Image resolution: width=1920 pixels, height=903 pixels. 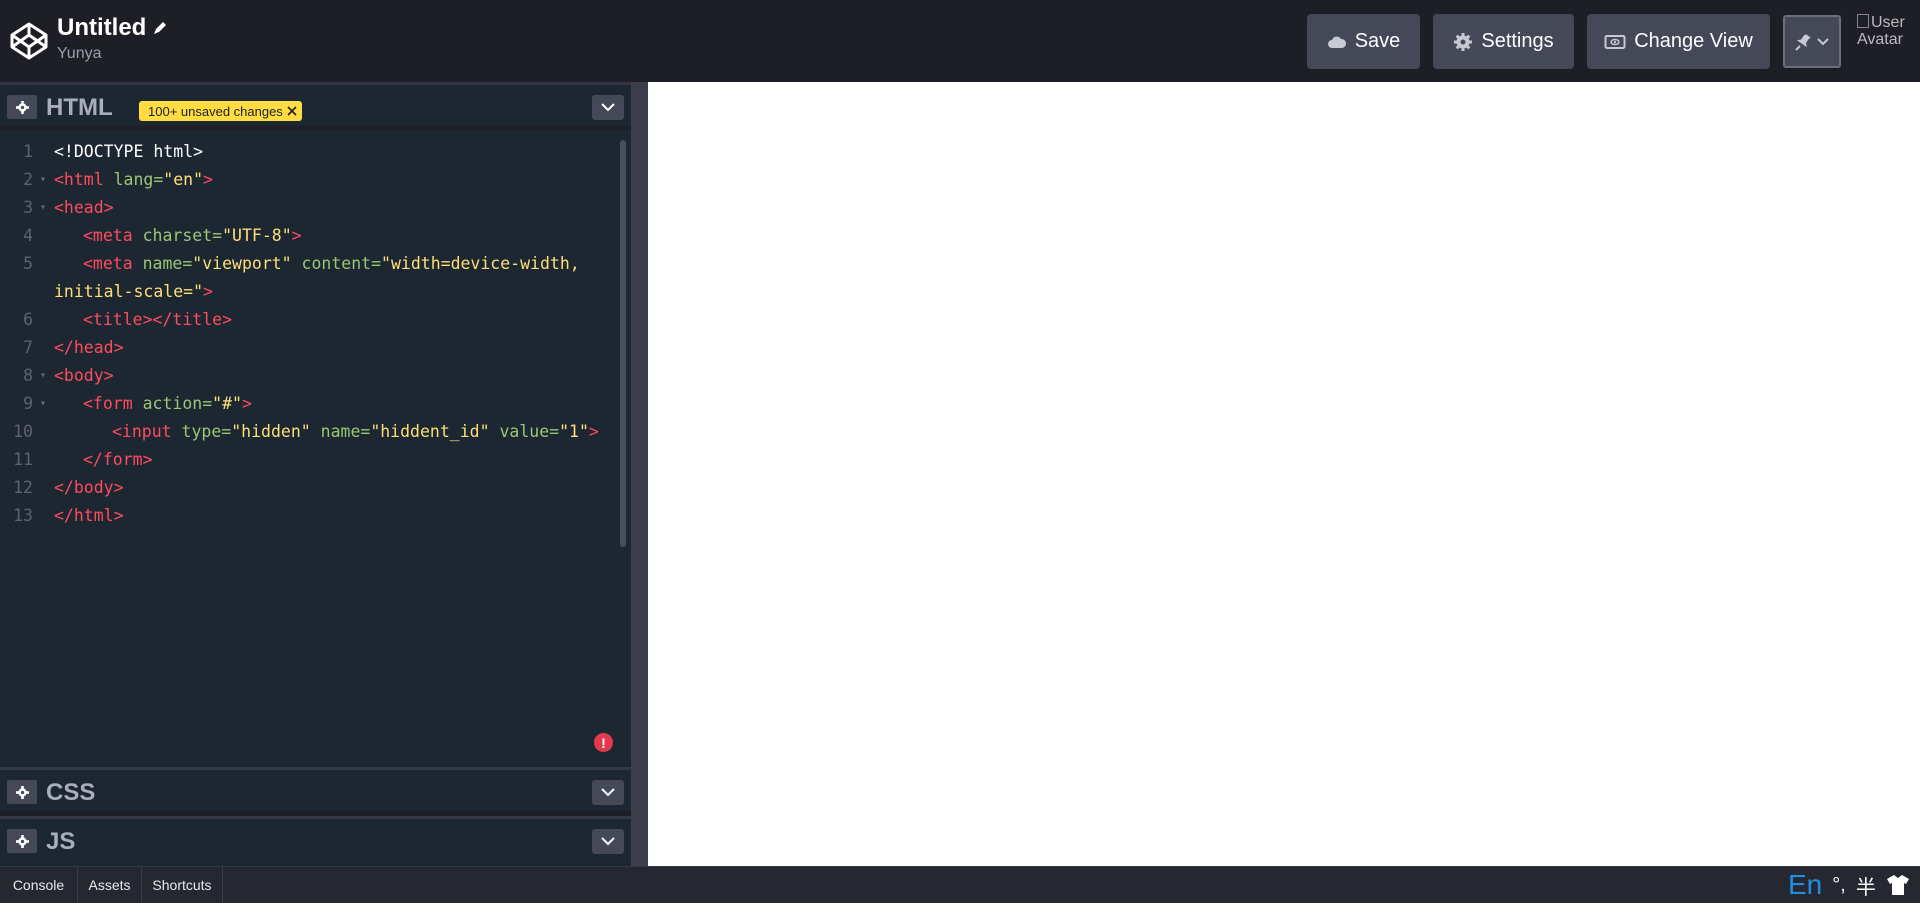 I want to click on code-token: "1", so click(x=574, y=431).